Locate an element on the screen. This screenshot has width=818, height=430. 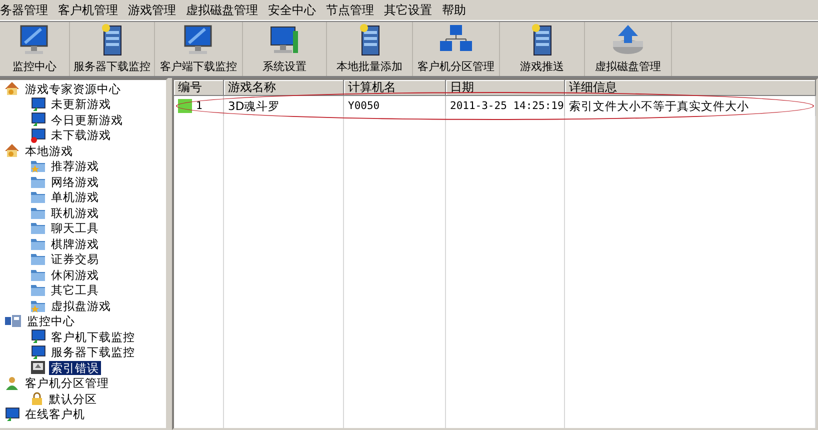
tree-item: 在线客户机 is located at coordinates (55, 414).